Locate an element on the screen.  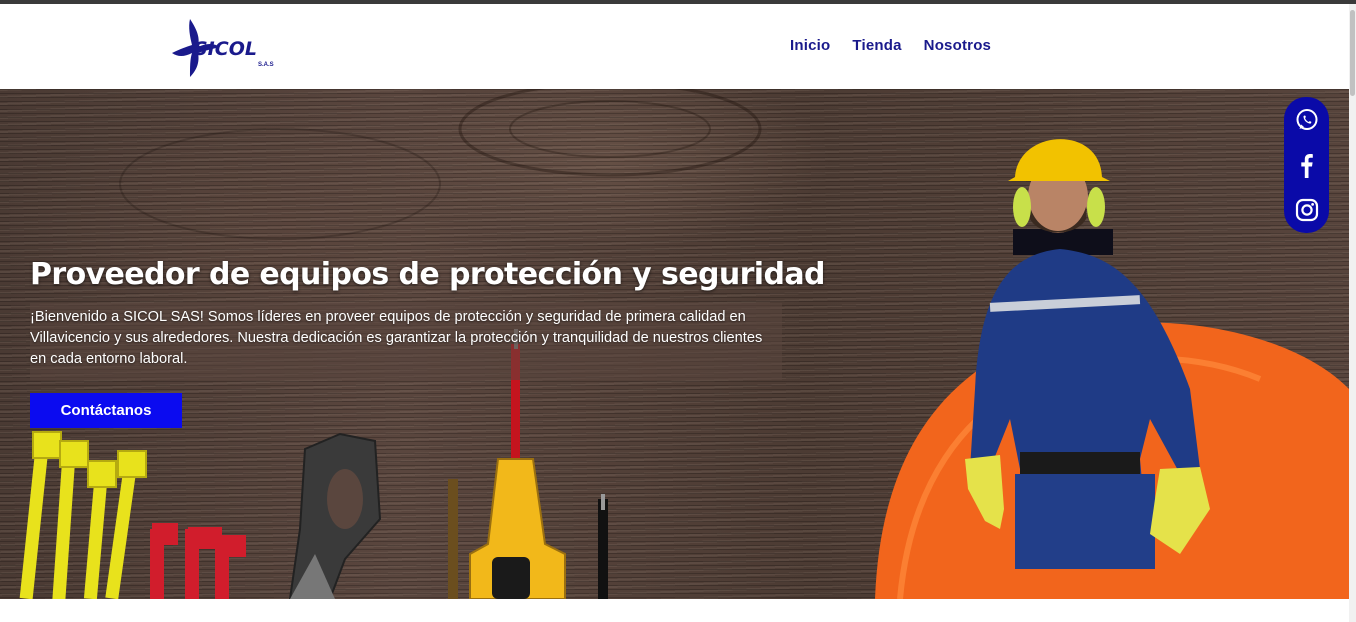
worker-figure is located at coordinates (1087, 354).